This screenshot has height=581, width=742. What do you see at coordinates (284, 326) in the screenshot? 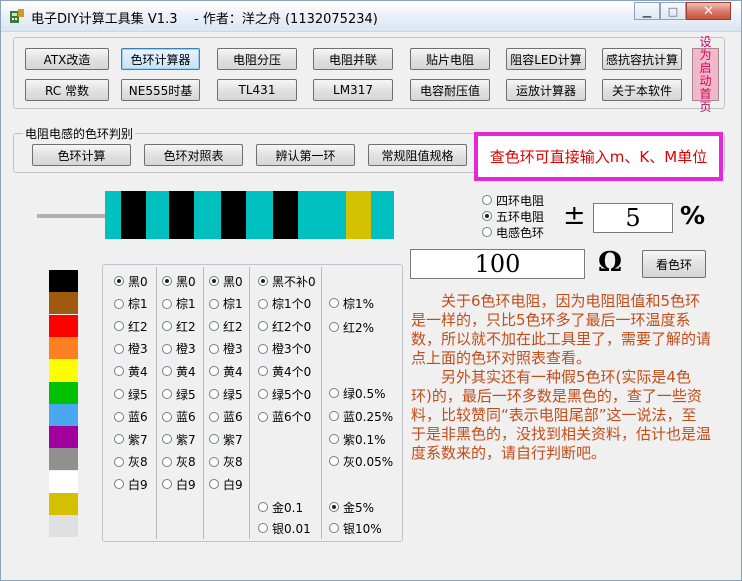
I see `multiplier-option: 红2个0` at bounding box center [284, 326].